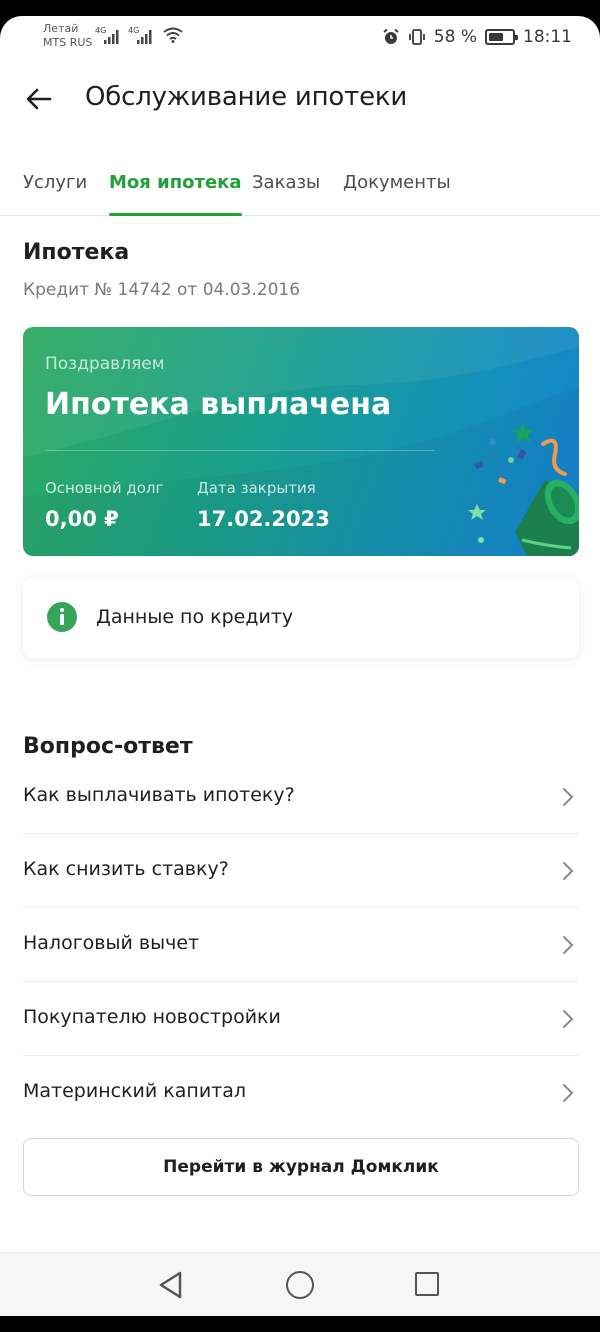 The height and width of the screenshot is (1332, 600). I want to click on tab-services: Услуги, so click(55, 194).